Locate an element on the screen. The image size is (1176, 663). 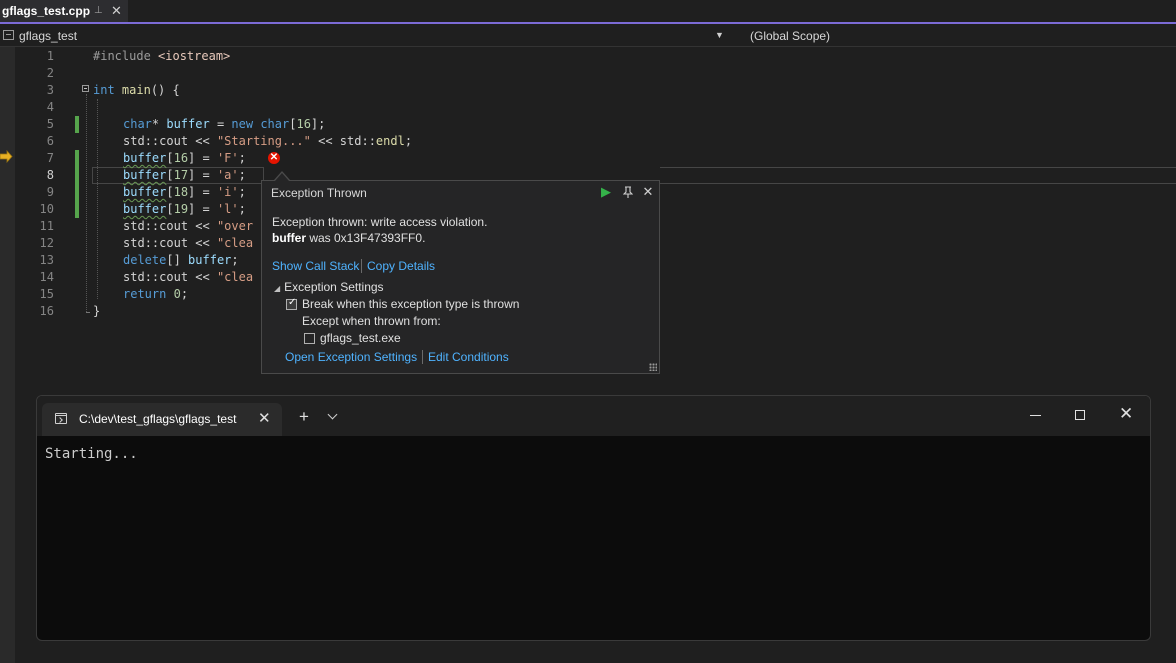
indicator-margin is located at coordinates (7, 355).